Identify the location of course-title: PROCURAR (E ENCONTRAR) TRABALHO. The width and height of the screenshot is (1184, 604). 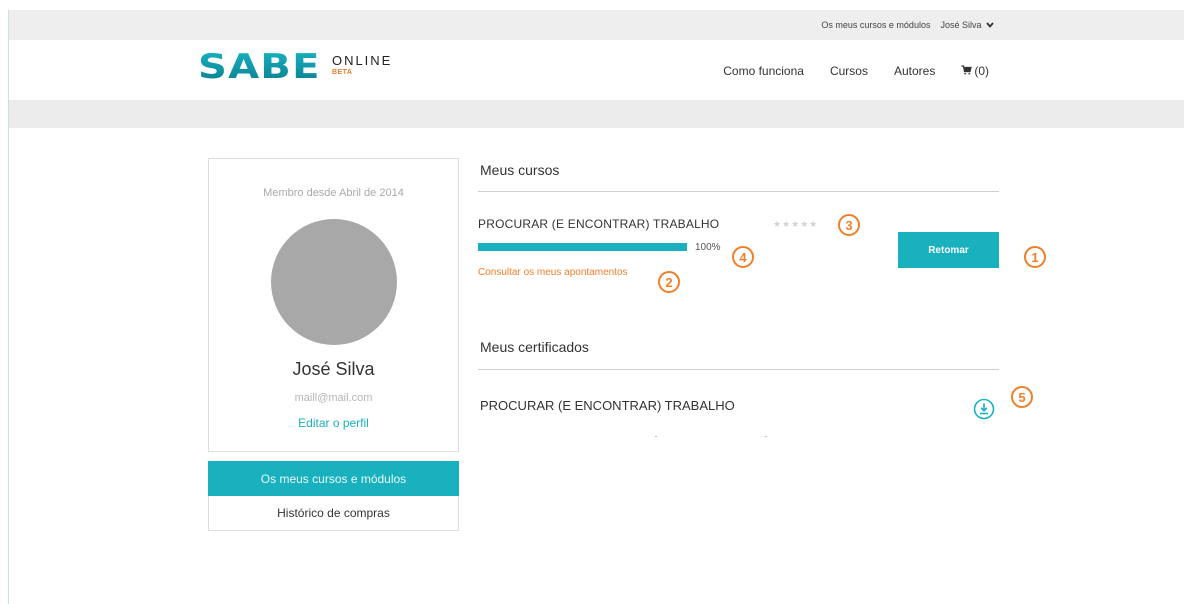
(599, 224).